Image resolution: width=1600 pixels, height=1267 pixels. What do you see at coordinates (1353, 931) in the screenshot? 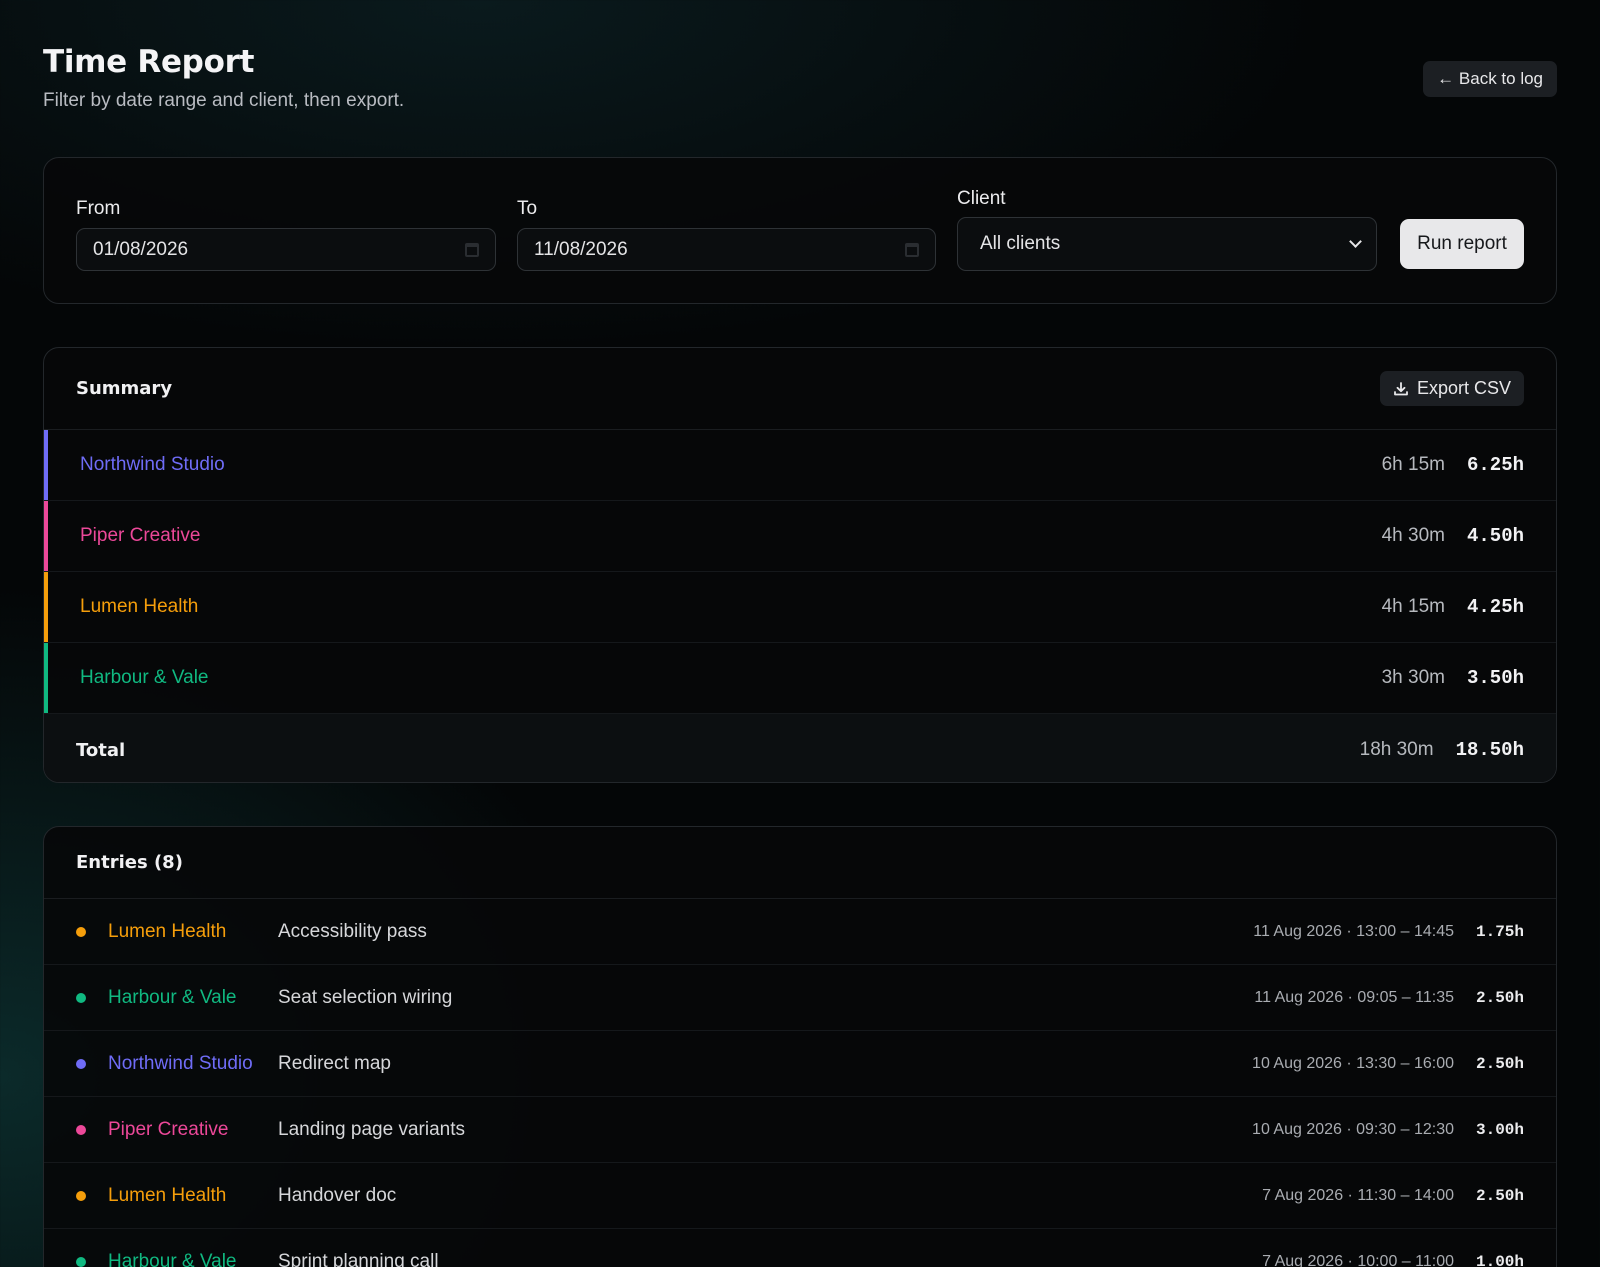
I see `entry-time-range: 11 Aug 2026 · 13:00 – 14:45` at bounding box center [1353, 931].